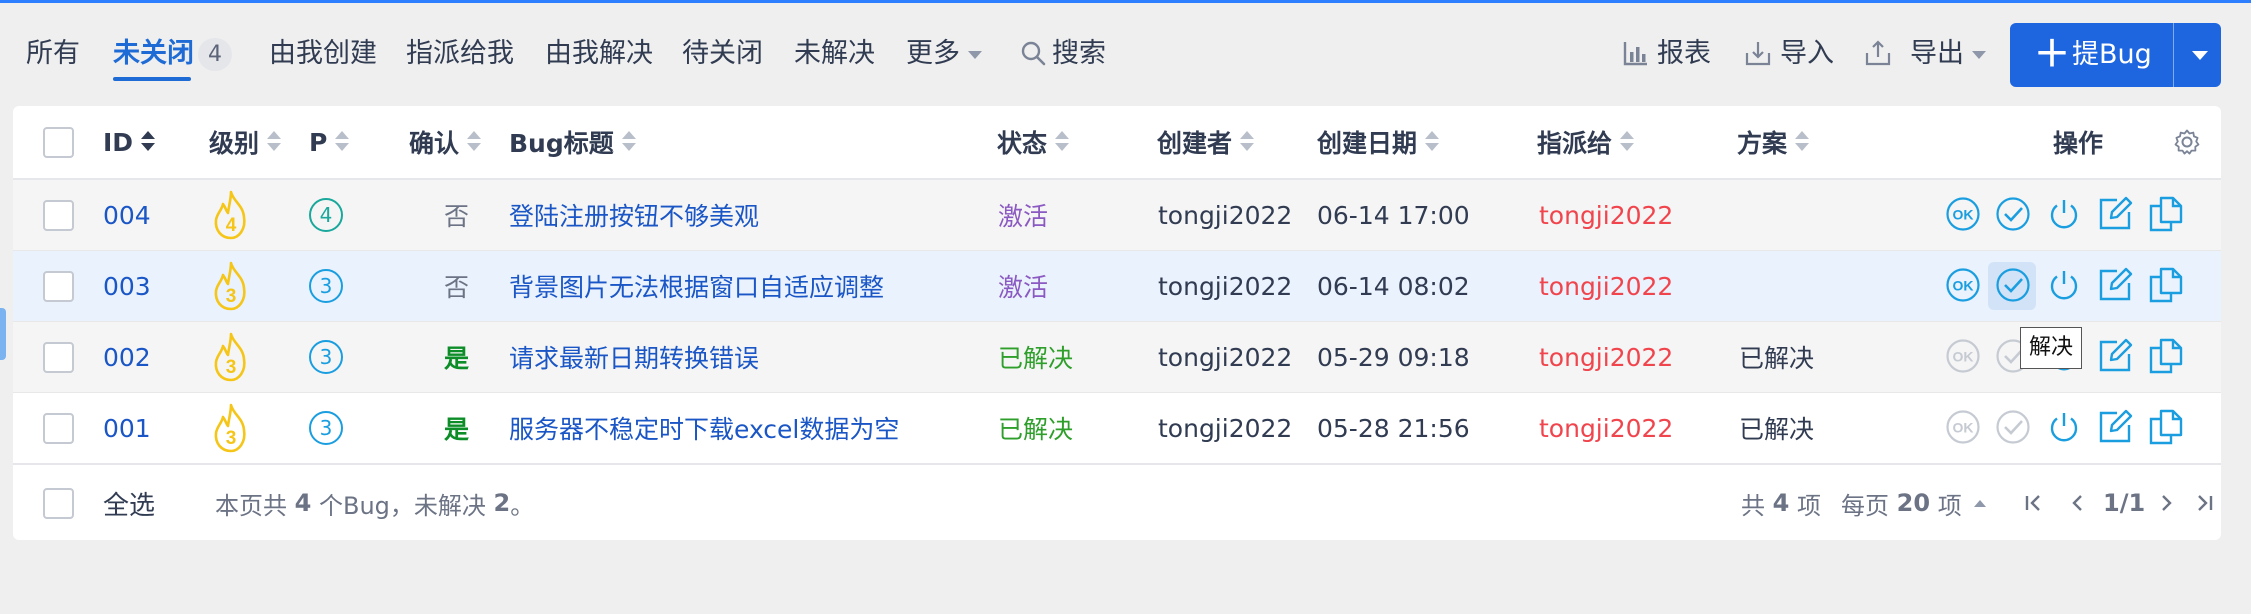 Image resolution: width=2251 pixels, height=614 pixels. I want to click on bug-title-link: 背景图片无法根据窗口自适应调整, so click(696, 286).